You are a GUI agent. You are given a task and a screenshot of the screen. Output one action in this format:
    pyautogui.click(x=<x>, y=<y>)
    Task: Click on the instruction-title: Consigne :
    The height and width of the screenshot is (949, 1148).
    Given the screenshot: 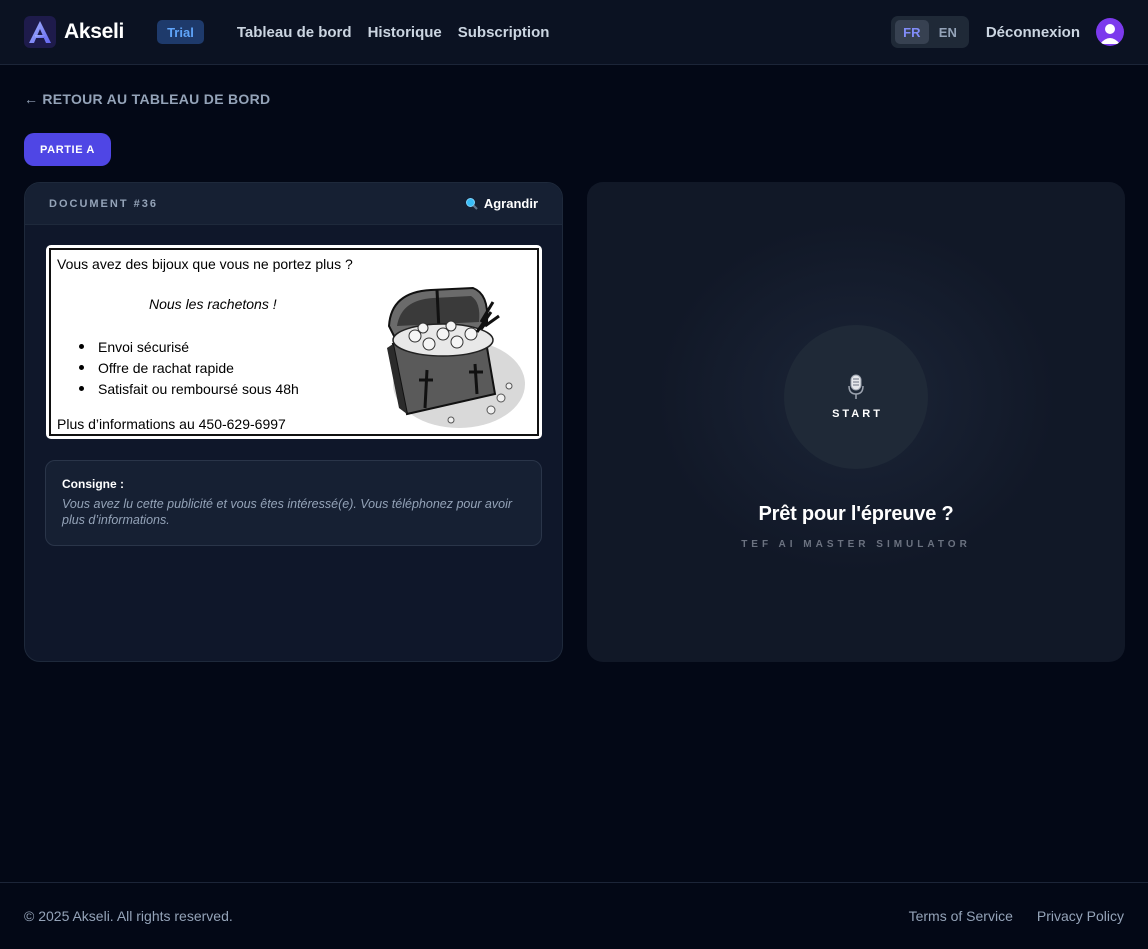 What is the action you would take?
    pyautogui.click(x=93, y=484)
    